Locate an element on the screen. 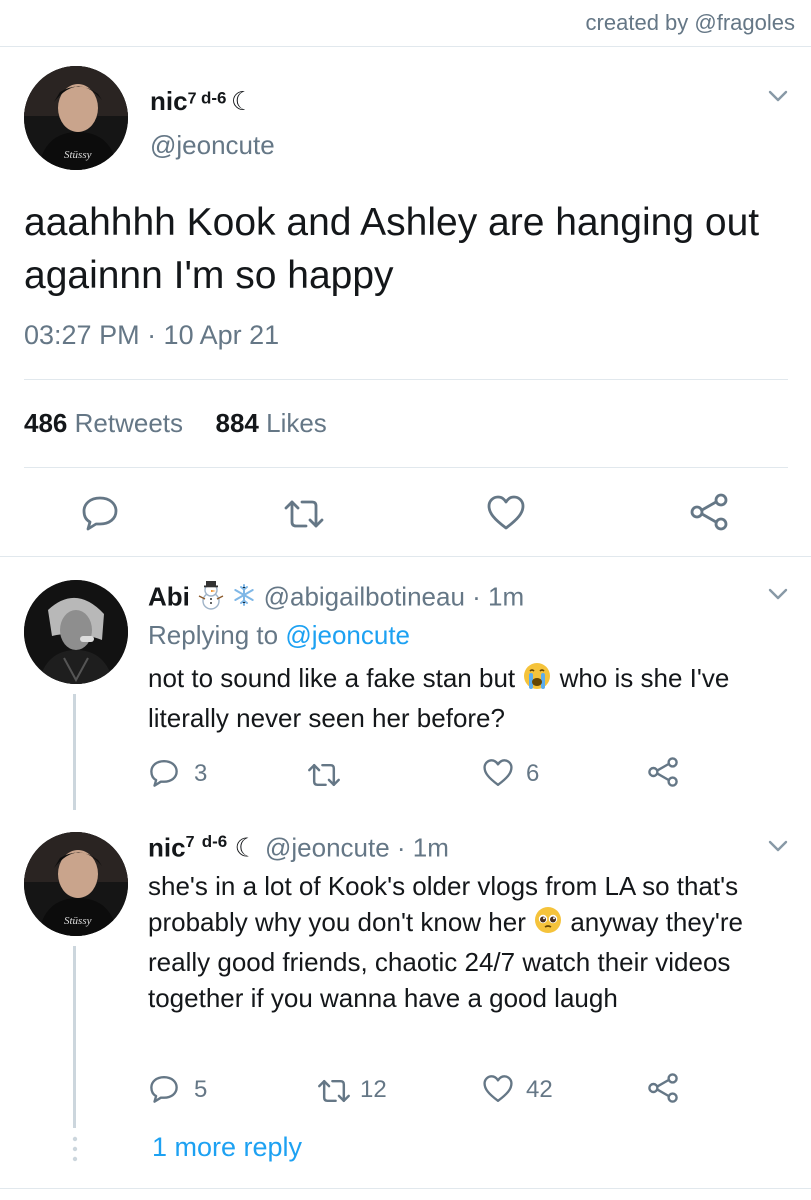 The width and height of the screenshot is (811, 1200). likes-stat: 884 Likes is located at coordinates (270, 423).